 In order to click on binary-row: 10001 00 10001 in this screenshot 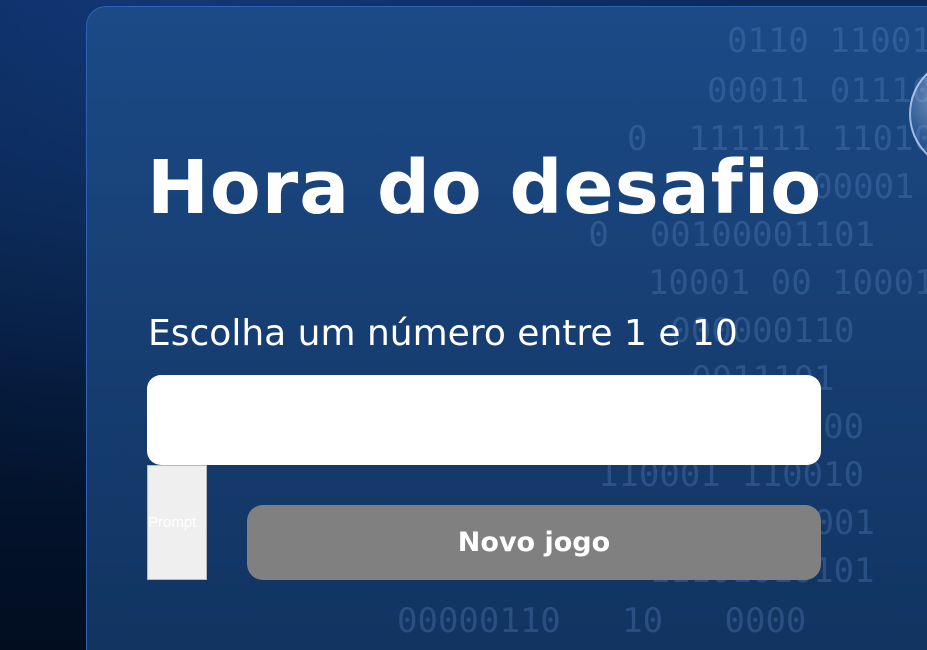, I will do `click(767, 283)`.